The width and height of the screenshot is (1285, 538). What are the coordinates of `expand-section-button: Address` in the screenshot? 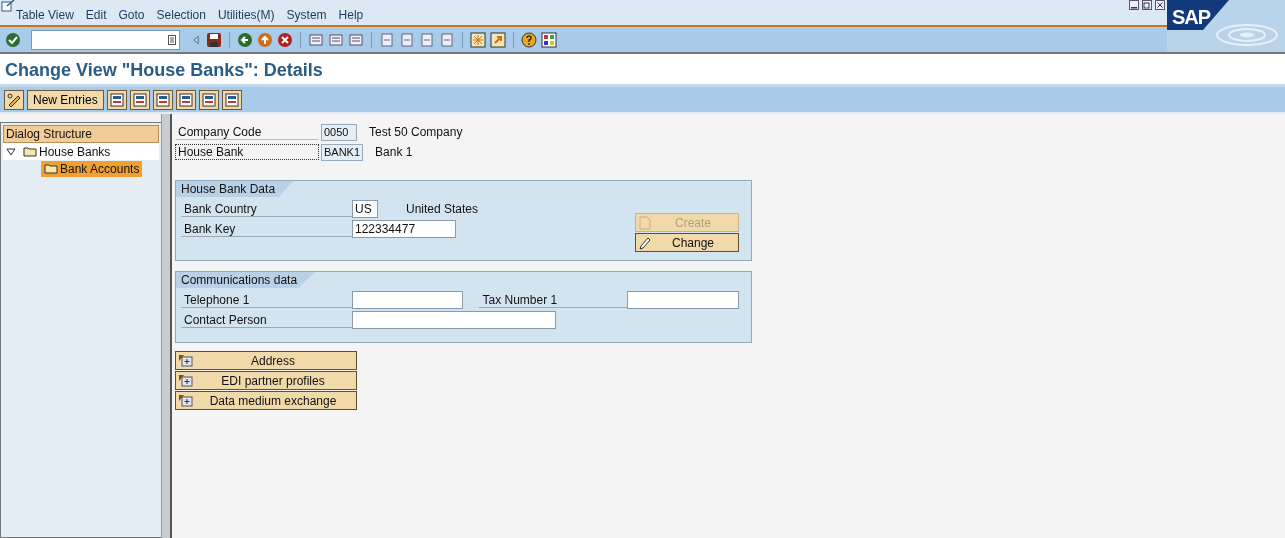 It's located at (266, 360).